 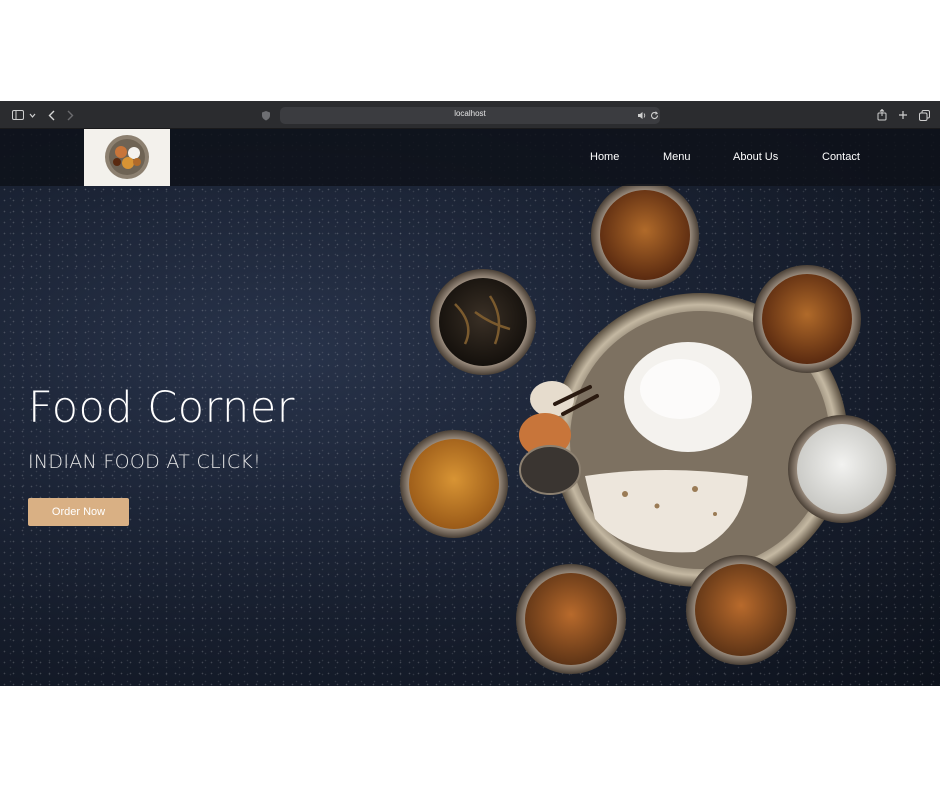 I want to click on navbar: Home Menu About Us Contact, so click(x=470, y=157).